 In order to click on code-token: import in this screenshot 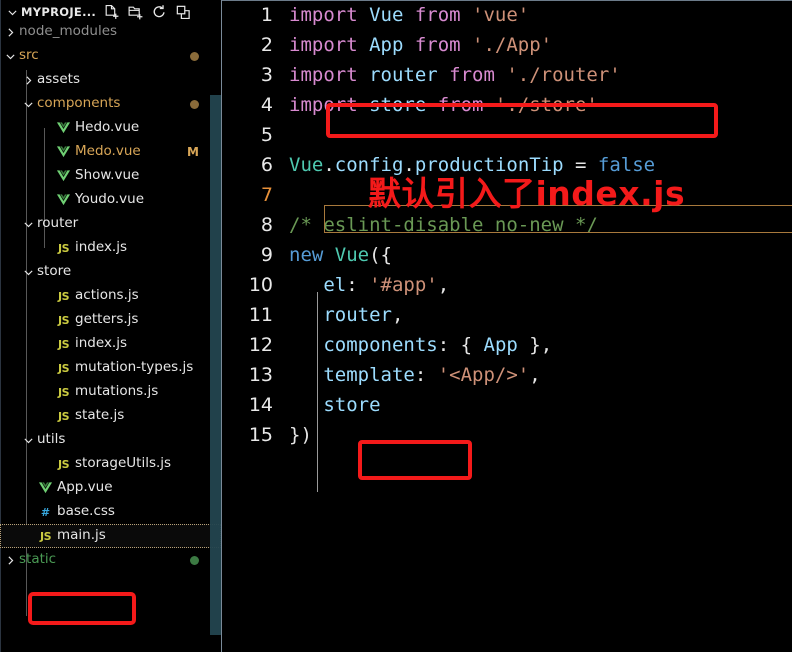, I will do `click(329, 45)`.